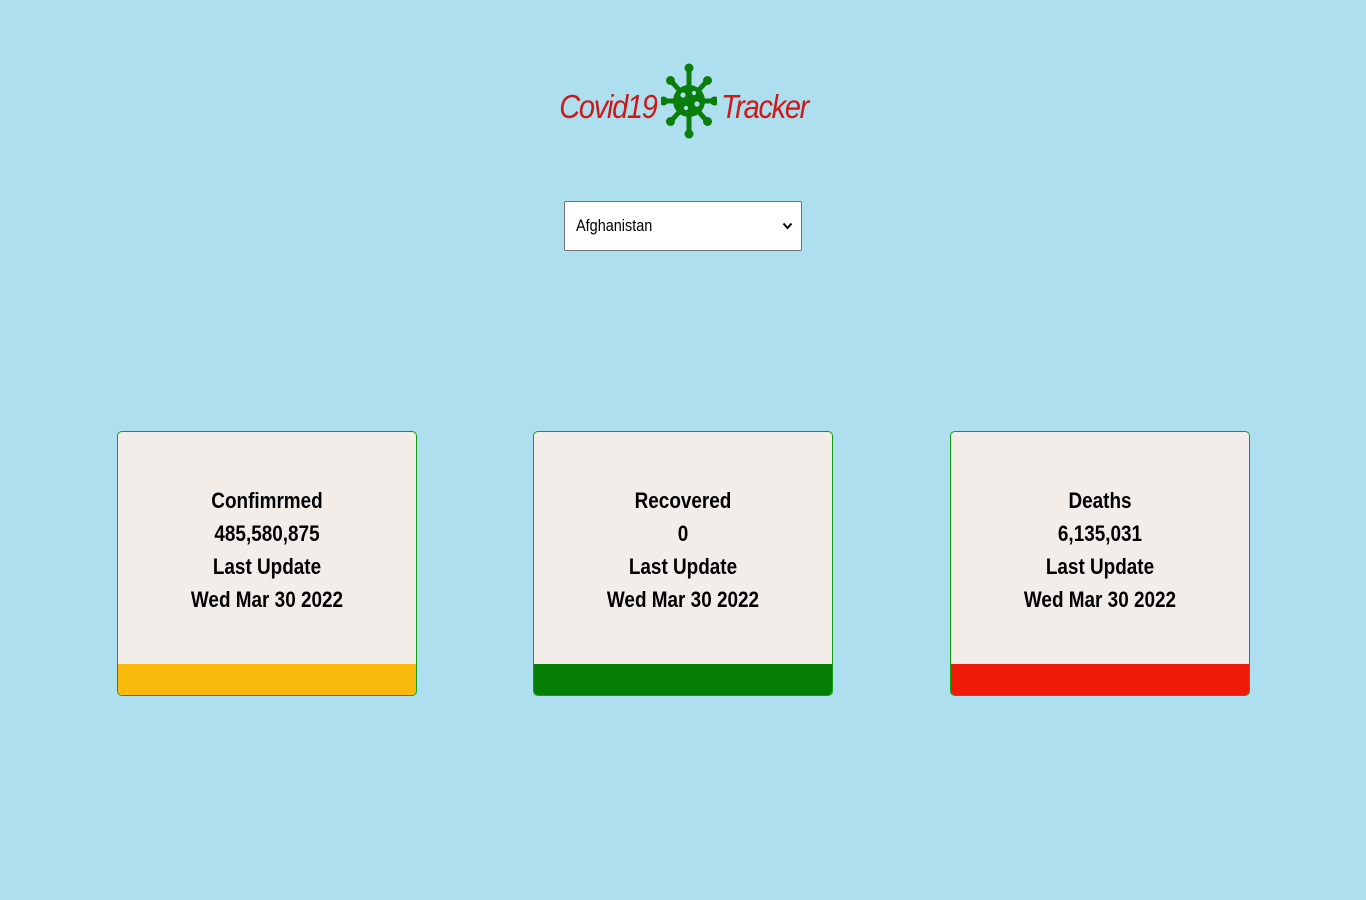 Image resolution: width=1366 pixels, height=900 pixels. Describe the element at coordinates (683, 533) in the screenshot. I see `card-value: 0` at that location.